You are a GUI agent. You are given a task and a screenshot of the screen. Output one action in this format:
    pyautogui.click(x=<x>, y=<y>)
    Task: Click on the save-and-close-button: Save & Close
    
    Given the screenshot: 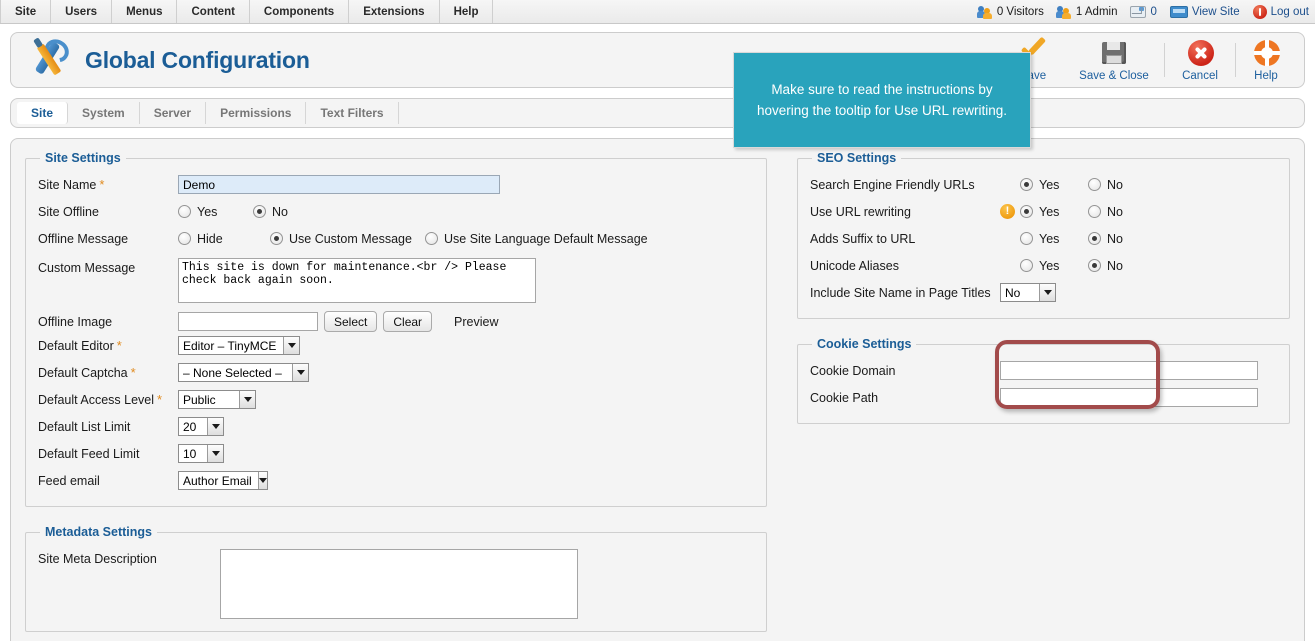 What is the action you would take?
    pyautogui.click(x=1114, y=60)
    